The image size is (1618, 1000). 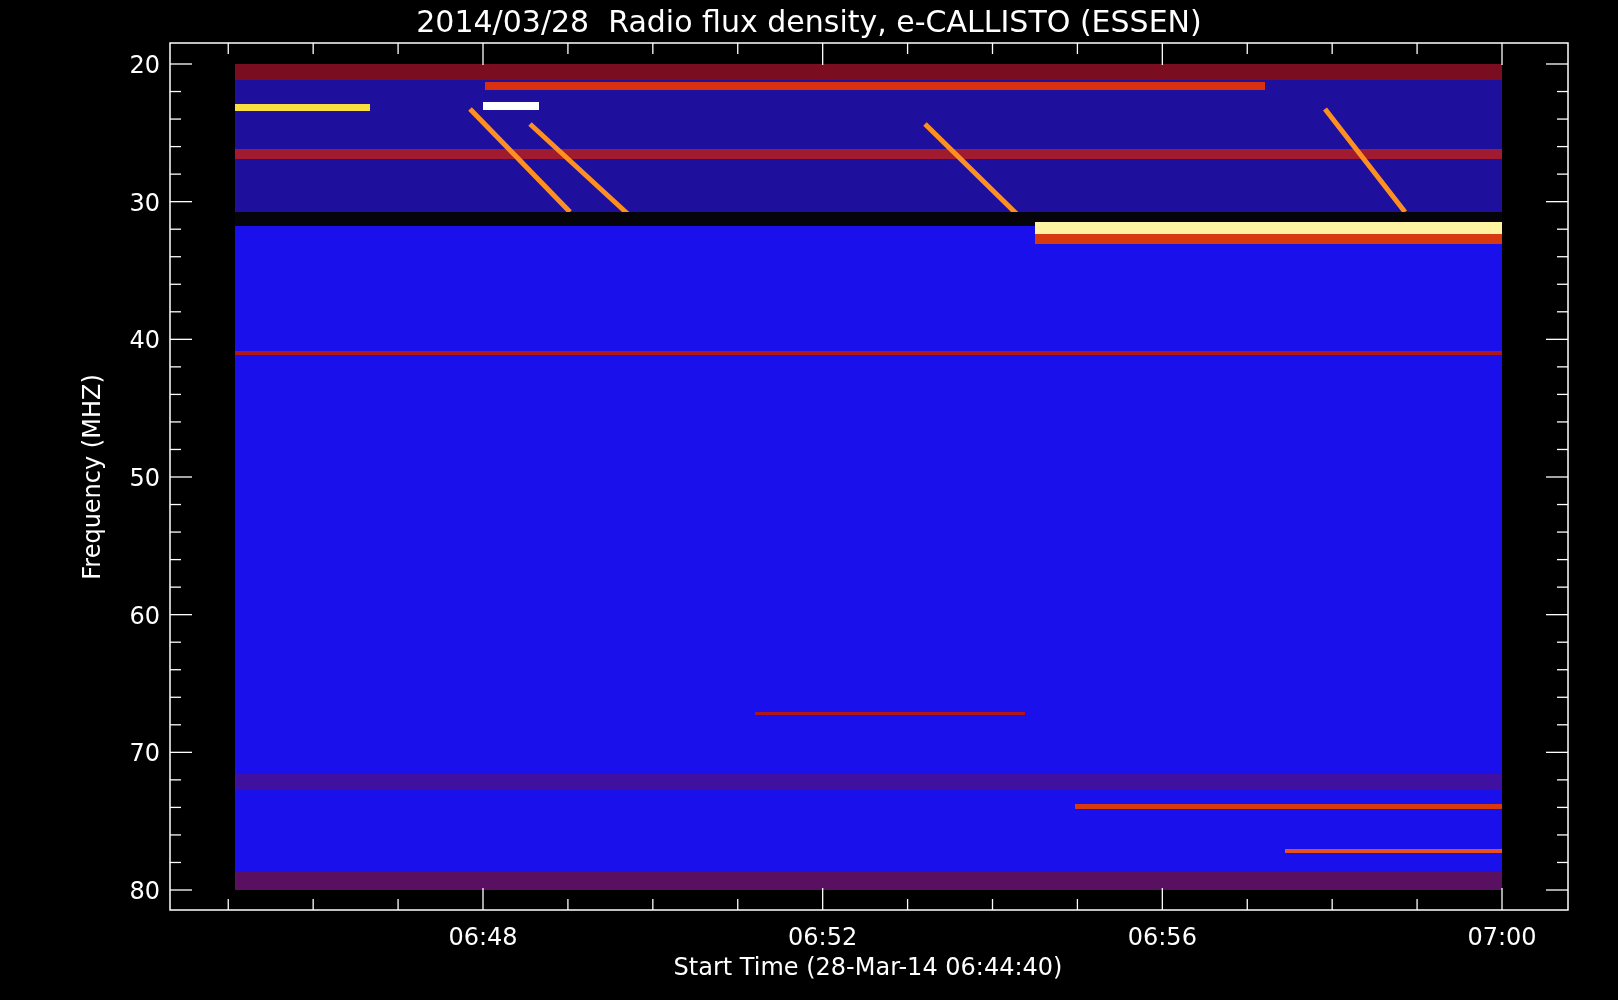 I want to click on y-tick-label: 40, so click(x=144, y=340).